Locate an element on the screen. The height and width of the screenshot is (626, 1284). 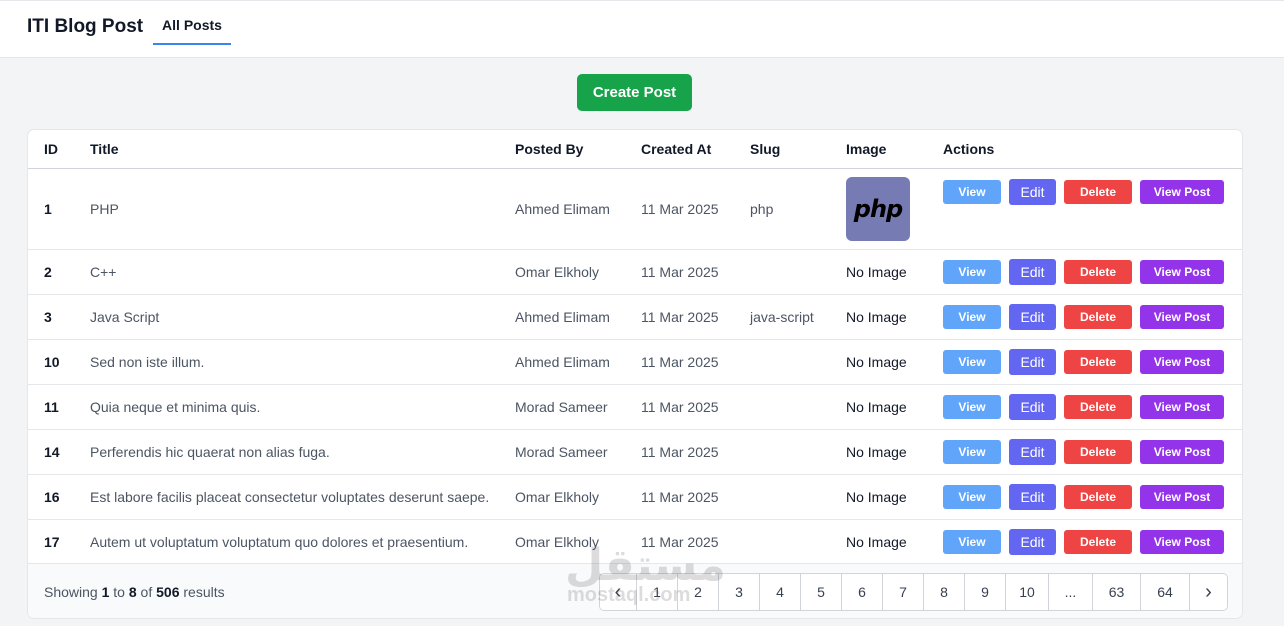
cell-id: 10 is located at coordinates (52, 361).